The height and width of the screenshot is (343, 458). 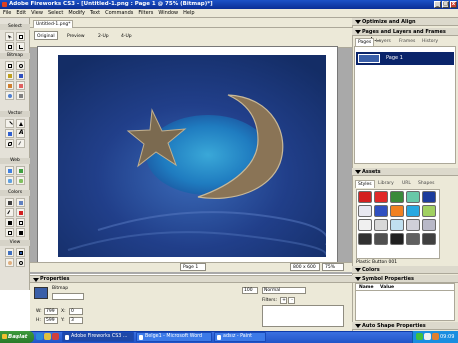 What do you see at coordinates (435, 336) in the screenshot?
I see `tray-security-icon` at bounding box center [435, 336].